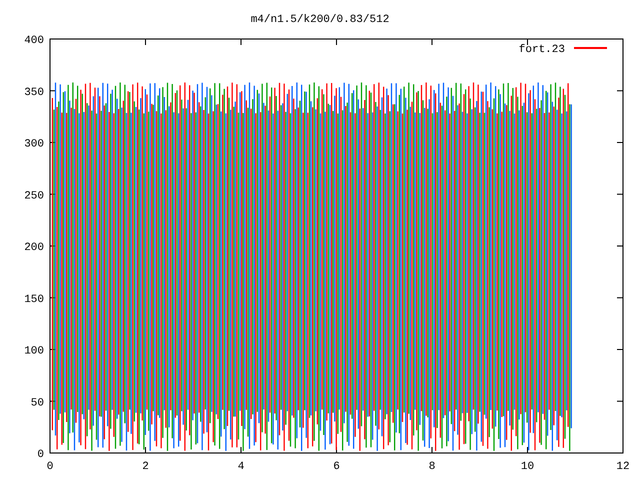  Describe the element at coordinates (34, 196) in the screenshot. I see `y-tick-label: 250` at that location.